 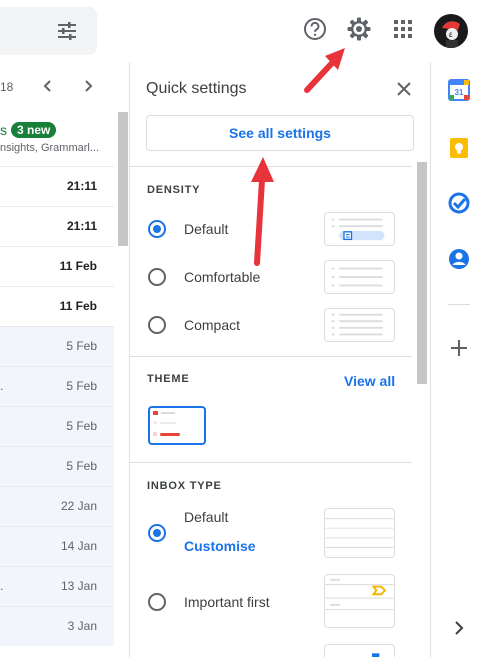 What do you see at coordinates (64, 86) in the screenshot?
I see `list-toolbar: 18` at bounding box center [64, 86].